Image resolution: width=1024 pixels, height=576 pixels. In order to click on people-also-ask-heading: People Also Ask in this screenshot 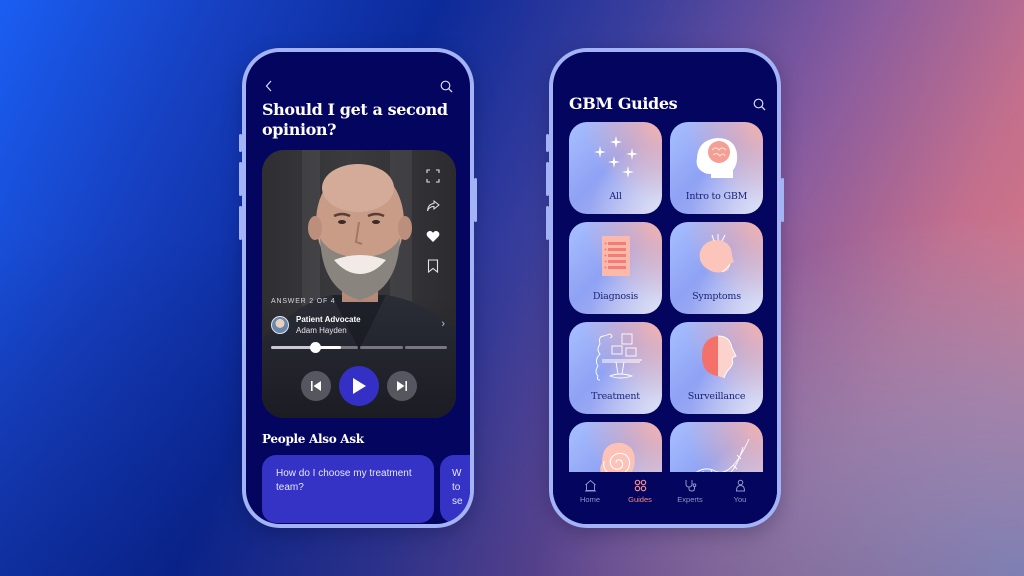, I will do `click(313, 439)`.